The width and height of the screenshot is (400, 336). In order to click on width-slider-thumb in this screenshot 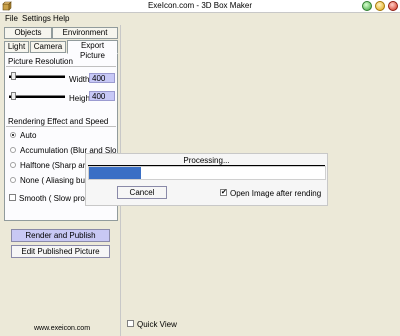, I will do `click(13, 76)`.